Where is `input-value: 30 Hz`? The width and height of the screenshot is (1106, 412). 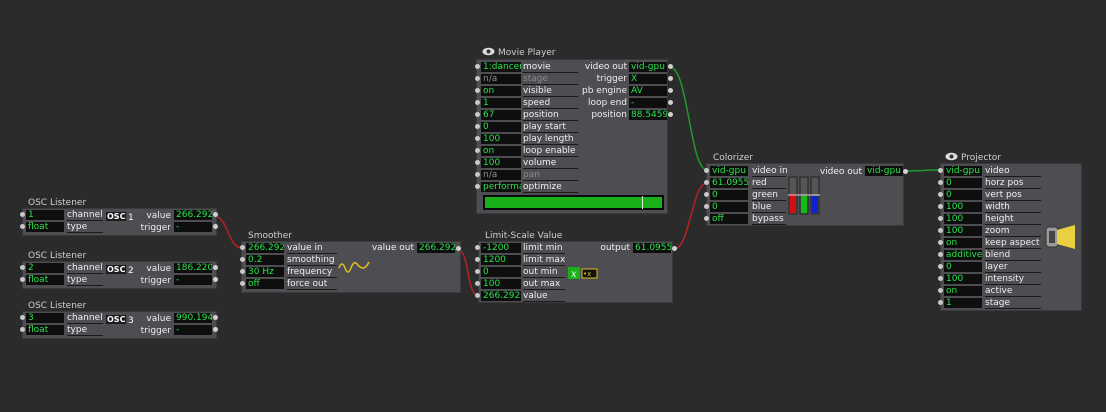 input-value: 30 Hz is located at coordinates (265, 272).